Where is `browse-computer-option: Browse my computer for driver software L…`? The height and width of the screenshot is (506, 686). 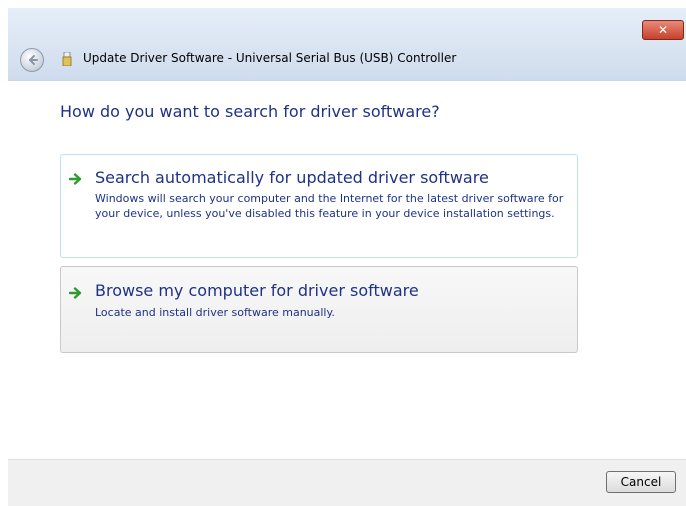 browse-computer-option: Browse my computer for driver software L… is located at coordinates (319, 309).